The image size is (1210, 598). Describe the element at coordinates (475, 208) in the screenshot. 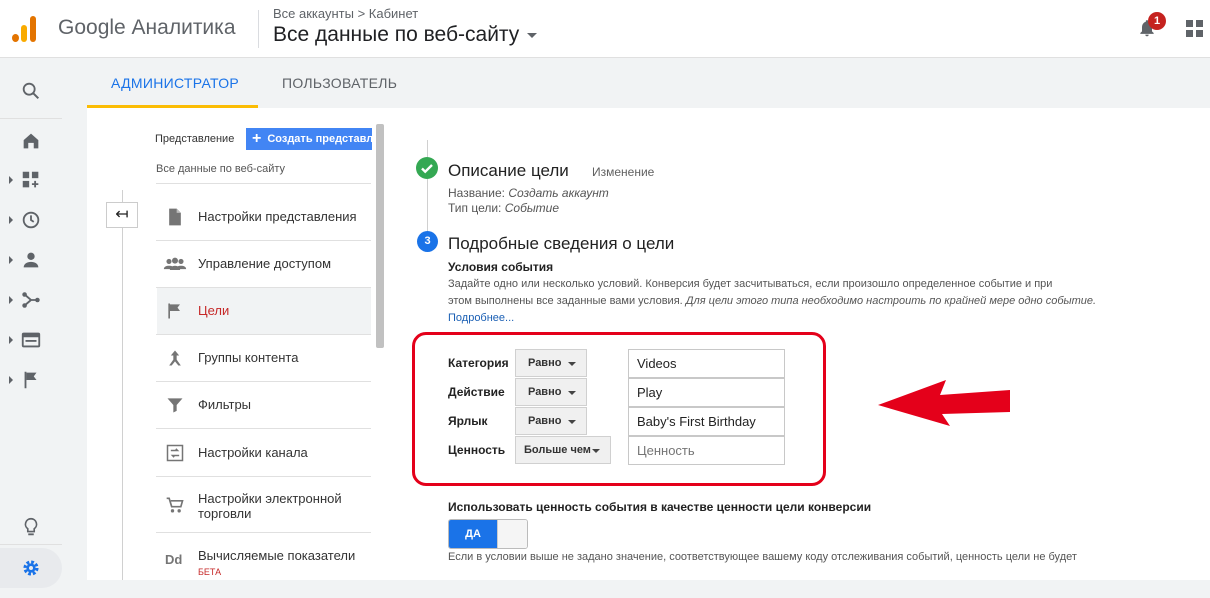

I see `goal-type-label: Тип цели:` at that location.